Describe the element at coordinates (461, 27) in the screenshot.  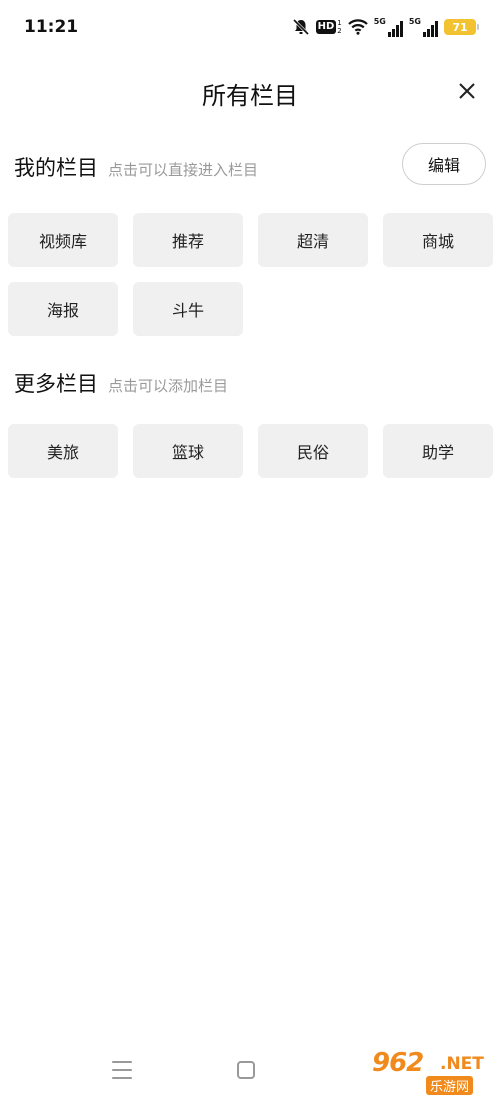
I see `battery-icon: 71` at that location.